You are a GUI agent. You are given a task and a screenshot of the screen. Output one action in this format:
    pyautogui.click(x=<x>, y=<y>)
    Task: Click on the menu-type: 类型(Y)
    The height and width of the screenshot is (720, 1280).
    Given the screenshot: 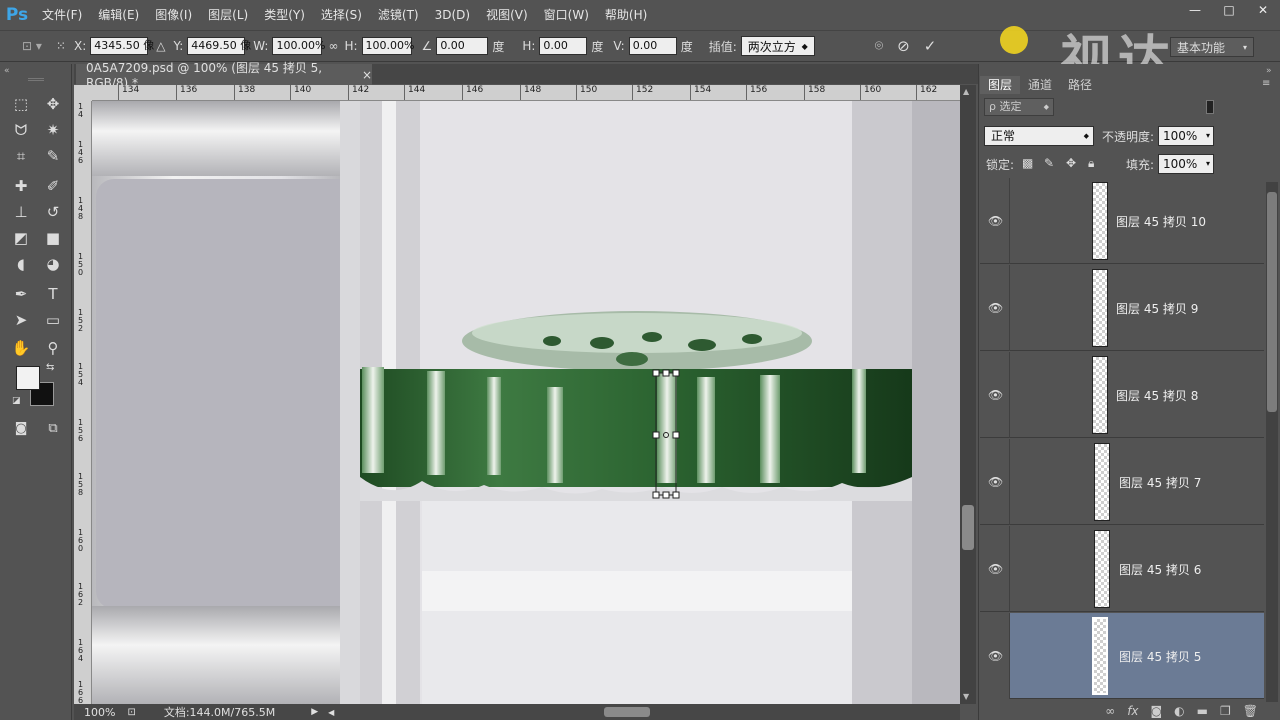 What is the action you would take?
    pyautogui.click(x=284, y=15)
    